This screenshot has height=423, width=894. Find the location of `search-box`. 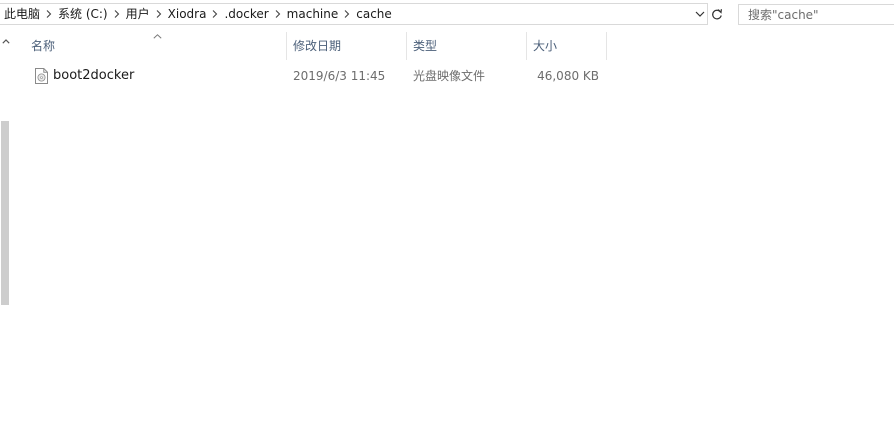

search-box is located at coordinates (816, 14).